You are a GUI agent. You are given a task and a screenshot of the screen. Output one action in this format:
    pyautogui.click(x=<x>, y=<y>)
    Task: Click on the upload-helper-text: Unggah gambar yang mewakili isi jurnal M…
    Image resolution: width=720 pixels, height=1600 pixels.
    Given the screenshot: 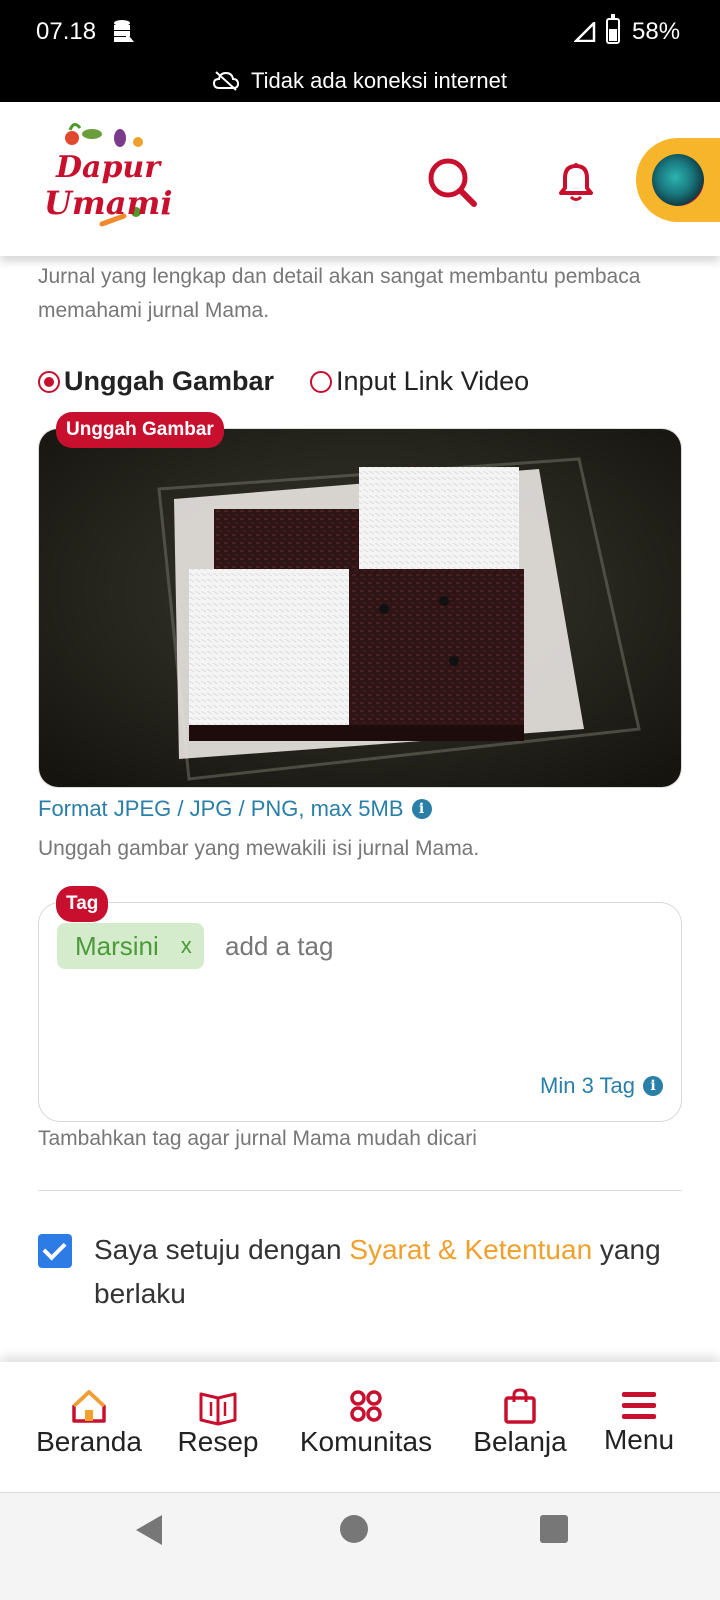 What is the action you would take?
    pyautogui.click(x=259, y=848)
    